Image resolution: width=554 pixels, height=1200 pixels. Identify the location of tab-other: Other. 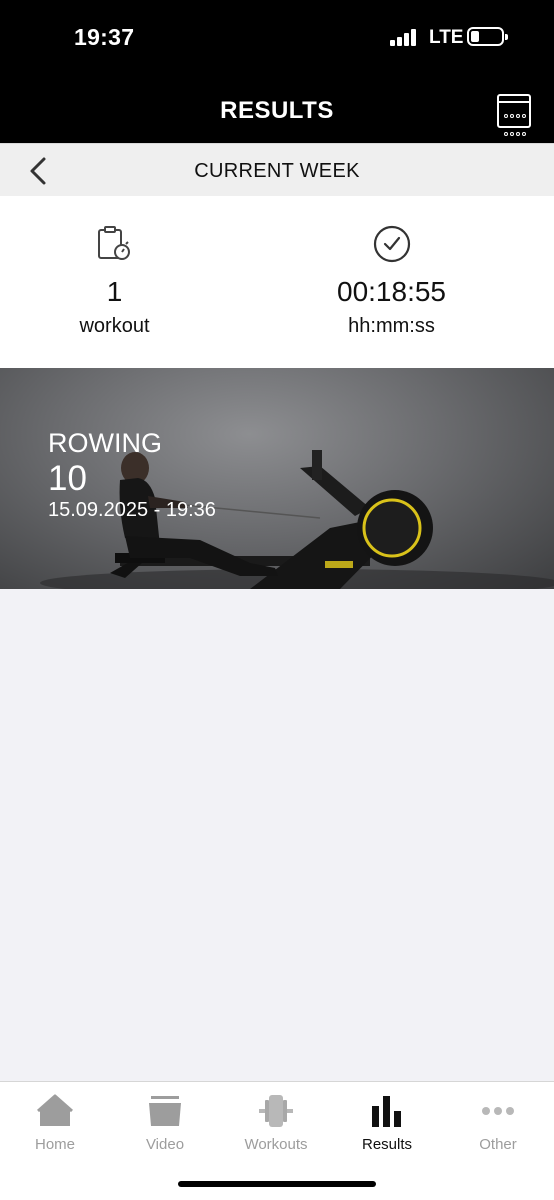
(498, 1122).